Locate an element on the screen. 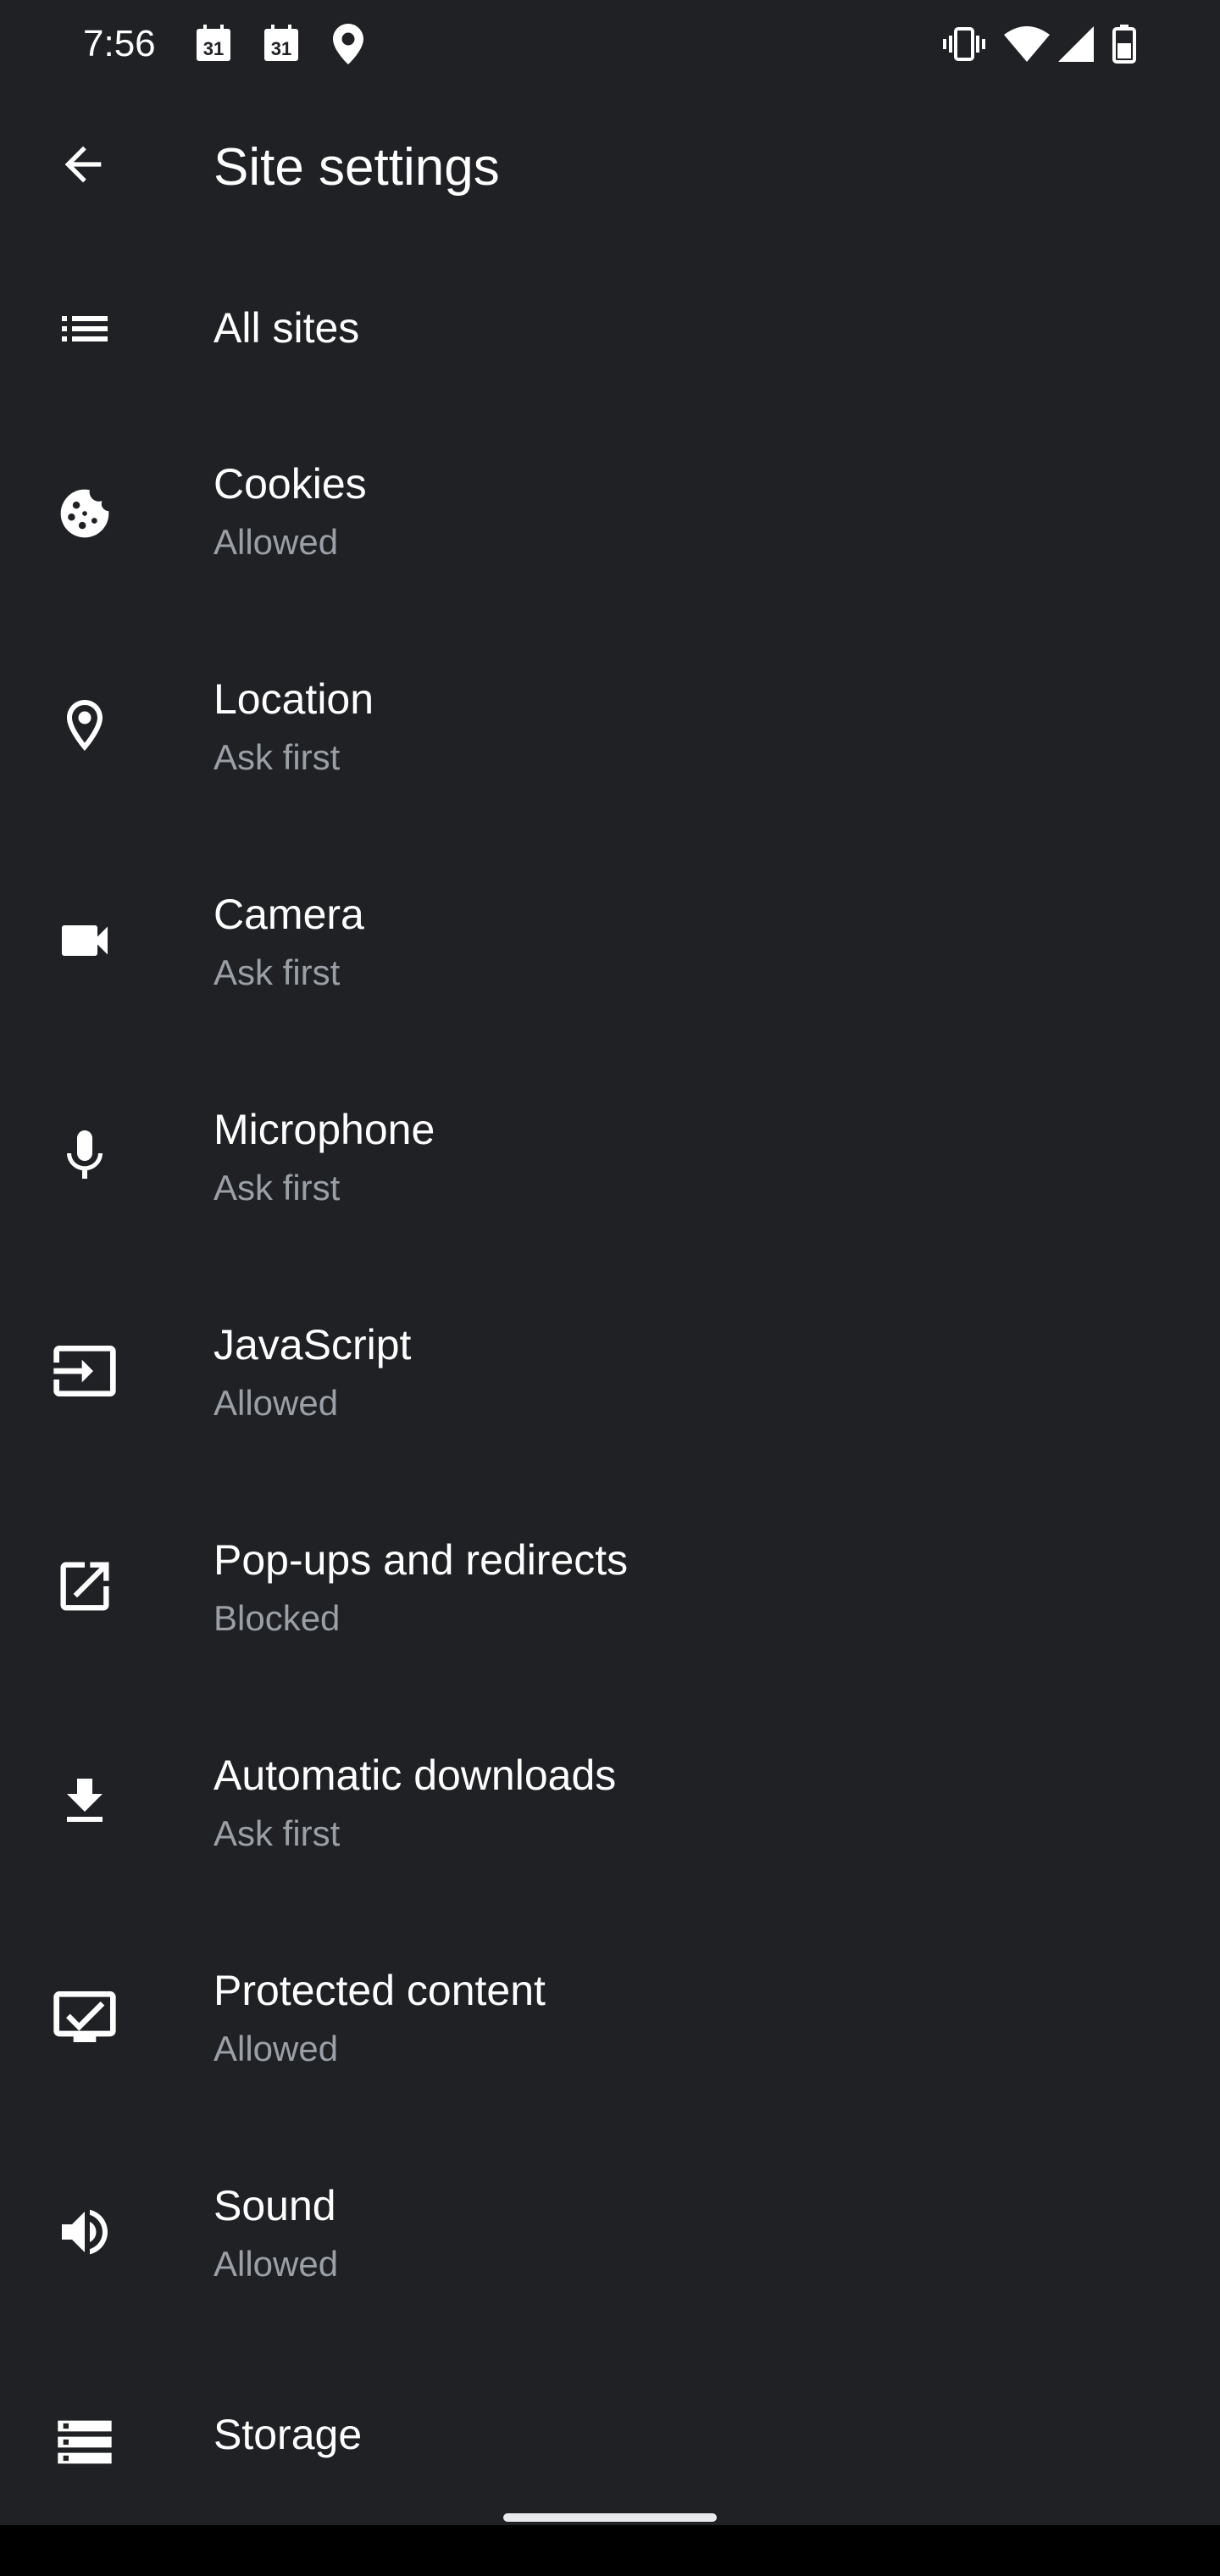  navigation-bar is located at coordinates (610, 2550).